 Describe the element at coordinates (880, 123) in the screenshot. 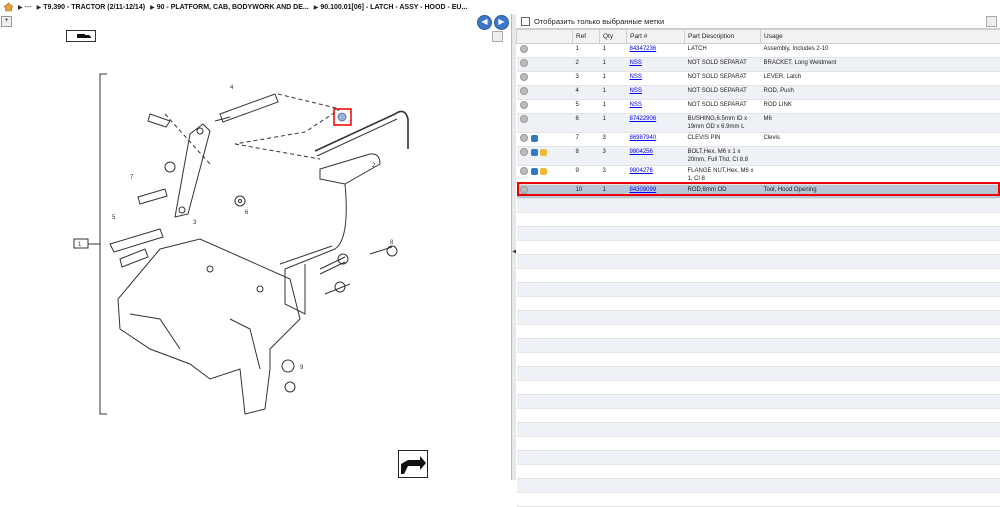

I see `usage-cell: M6` at that location.